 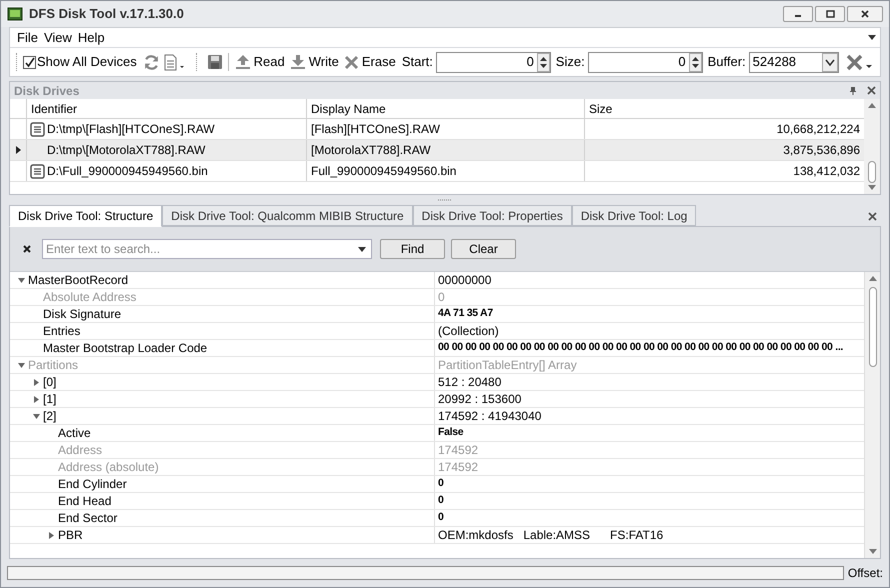 I want to click on property-name: [0], so click(x=49, y=382).